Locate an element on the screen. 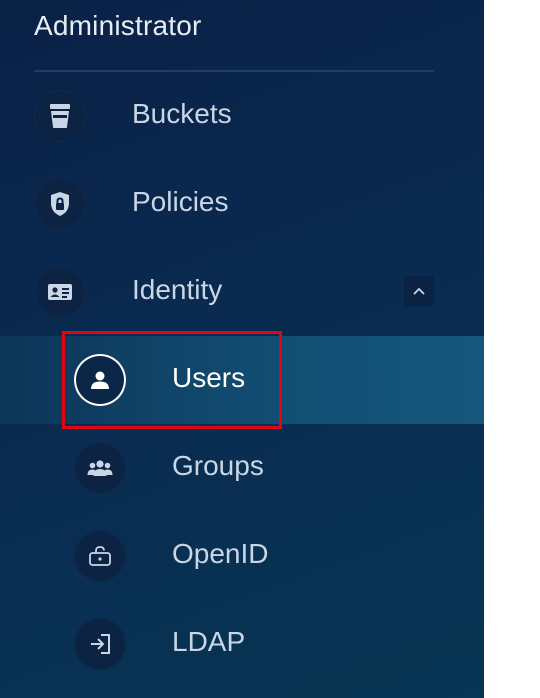 This screenshot has width=540, height=698. sidebar-item-label: LDAP is located at coordinates (209, 641).